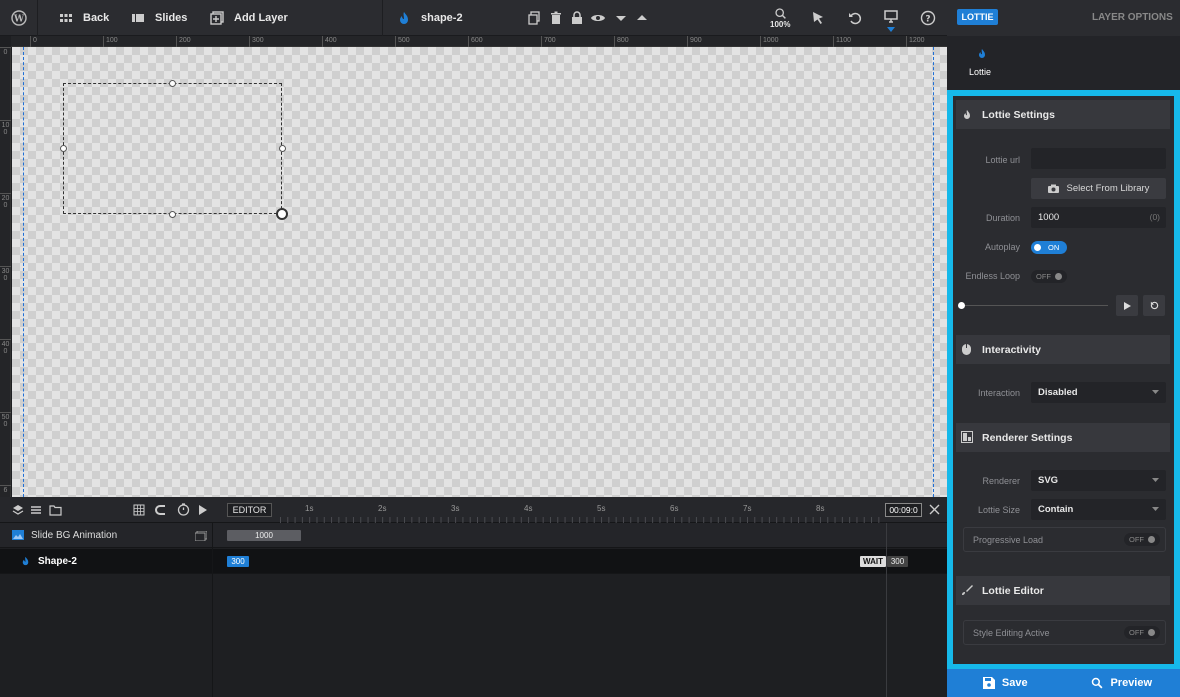 This screenshot has width=1180, height=697. Describe the element at coordinates (473, 18) in the screenshot. I see `top-toolbar: W Back Slides Add Layer shape-2 100% ?` at that location.